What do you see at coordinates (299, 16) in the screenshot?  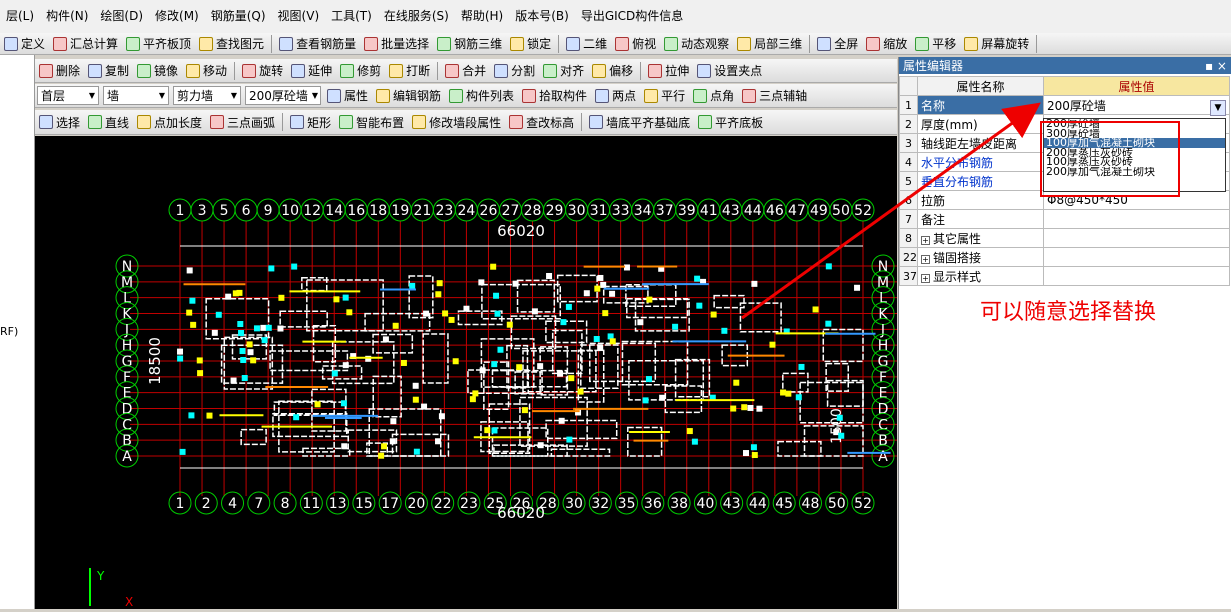 I see `menu-item: 视图(V)` at bounding box center [299, 16].